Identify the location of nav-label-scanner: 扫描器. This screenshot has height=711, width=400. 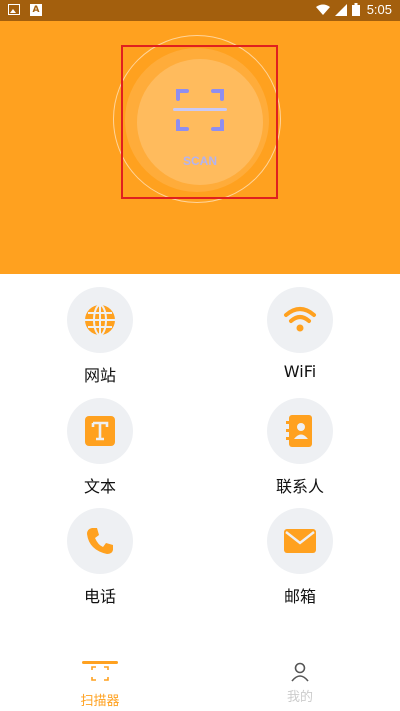
(100, 701).